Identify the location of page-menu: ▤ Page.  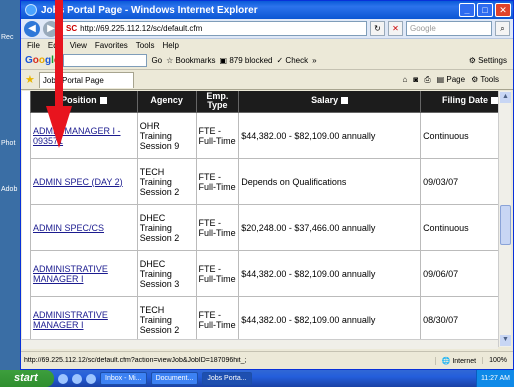
(451, 80).